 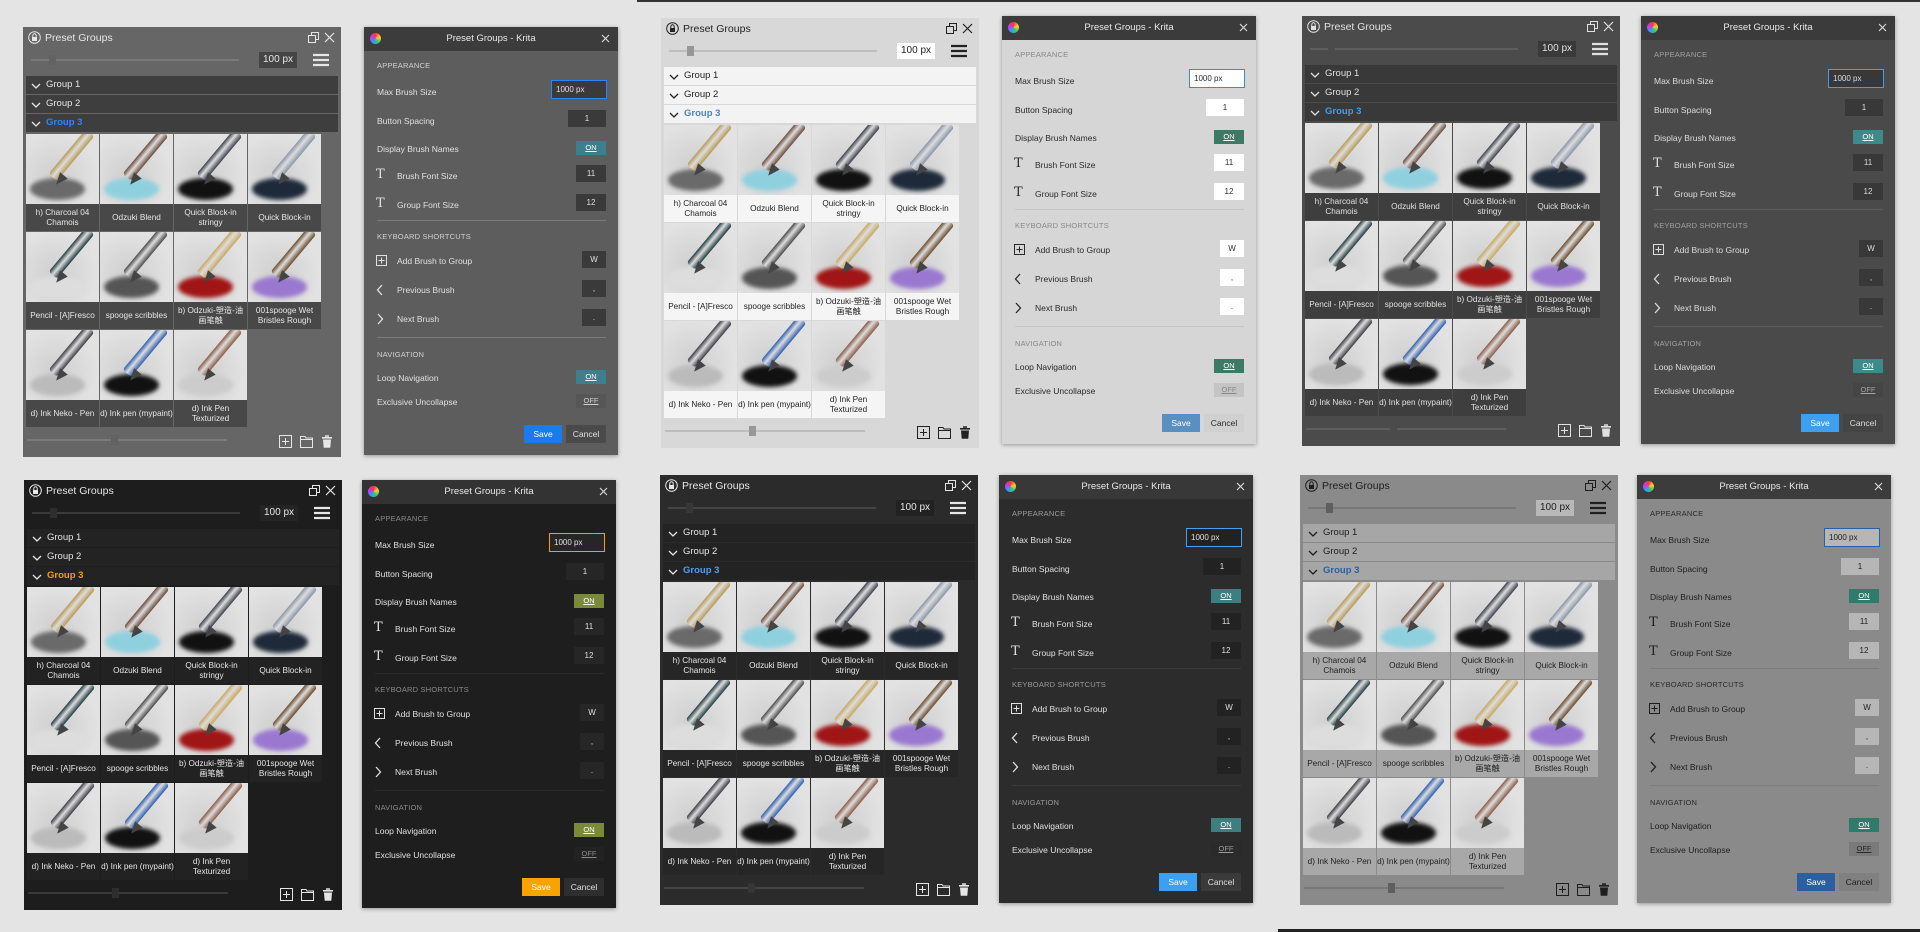 What do you see at coordinates (847, 826) in the screenshot?
I see `brush-preset-tile: d) Ink Pen Texturized` at bounding box center [847, 826].